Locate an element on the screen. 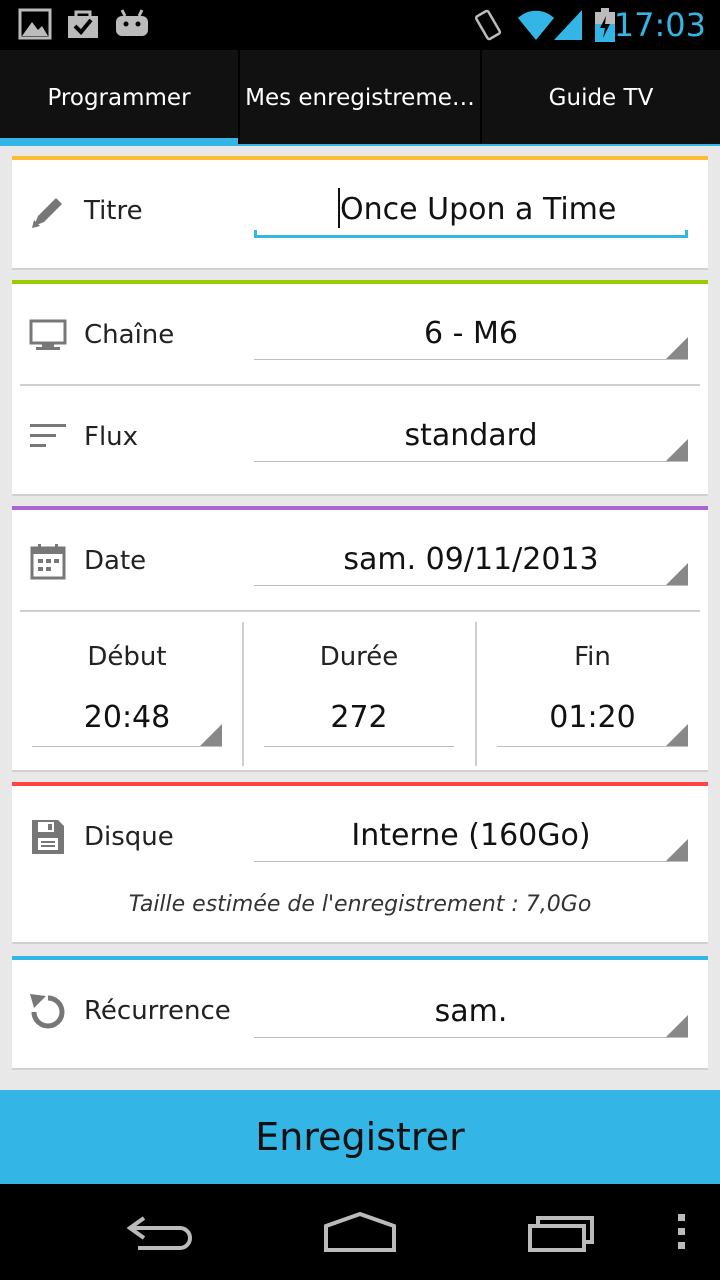 The width and height of the screenshot is (720, 1280). tab-programmer: Programmer is located at coordinates (119, 98).